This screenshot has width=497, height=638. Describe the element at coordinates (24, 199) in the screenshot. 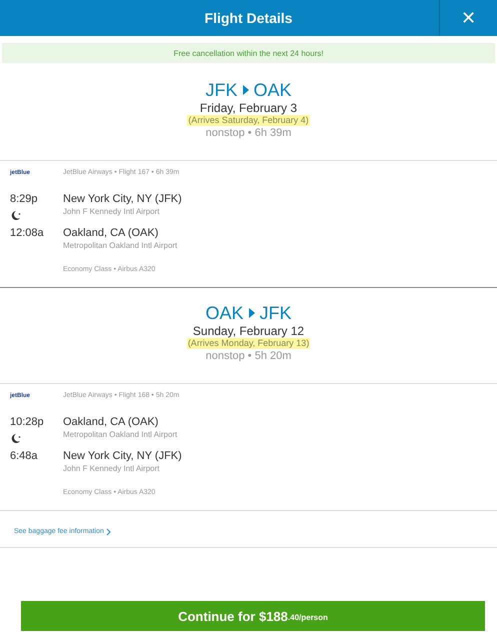

I see `departure-time: 8:29p` at that location.